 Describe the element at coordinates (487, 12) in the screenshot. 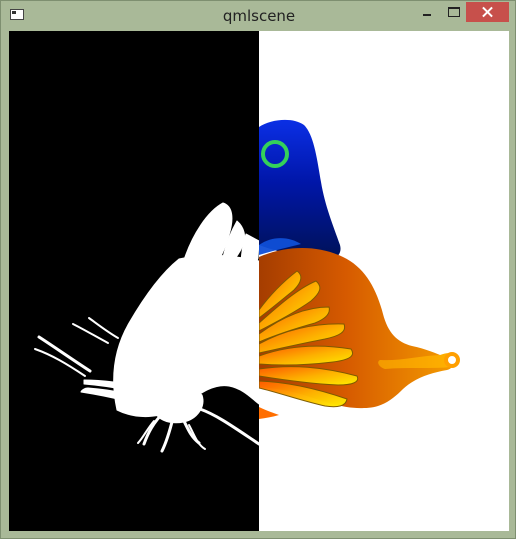

I see `close-icon` at that location.